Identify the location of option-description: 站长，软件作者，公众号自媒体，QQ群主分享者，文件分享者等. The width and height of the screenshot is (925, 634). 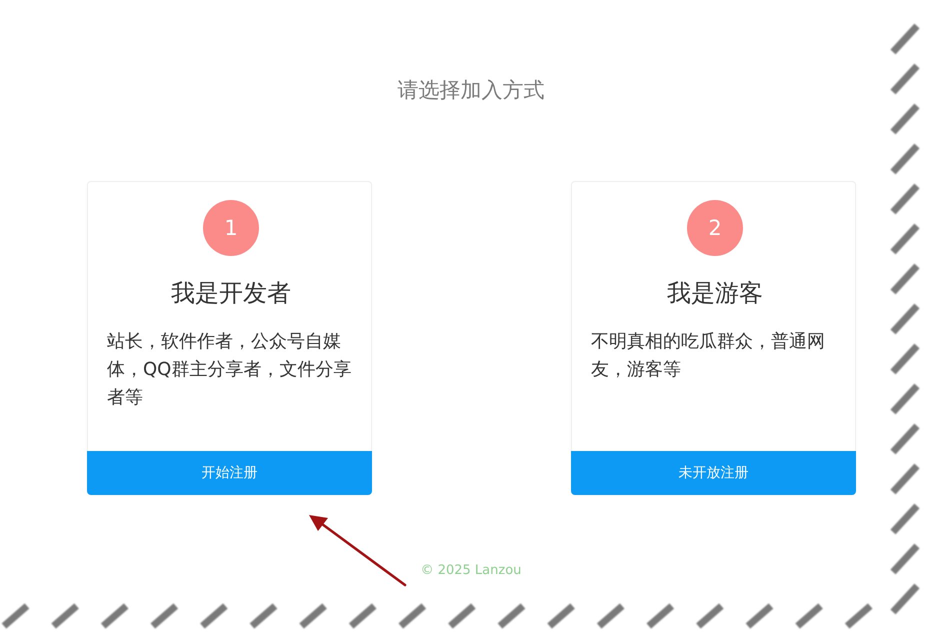
(229, 370).